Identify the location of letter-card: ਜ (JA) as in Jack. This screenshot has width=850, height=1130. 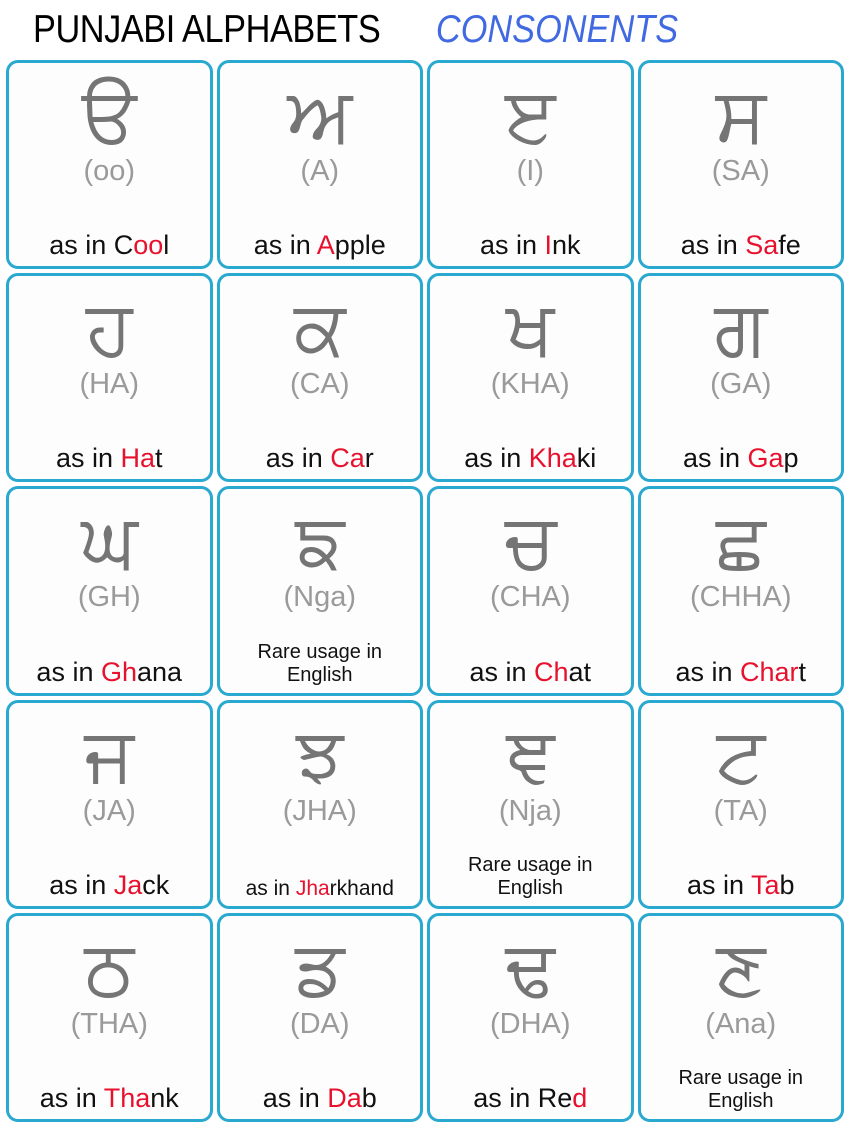
(109, 804).